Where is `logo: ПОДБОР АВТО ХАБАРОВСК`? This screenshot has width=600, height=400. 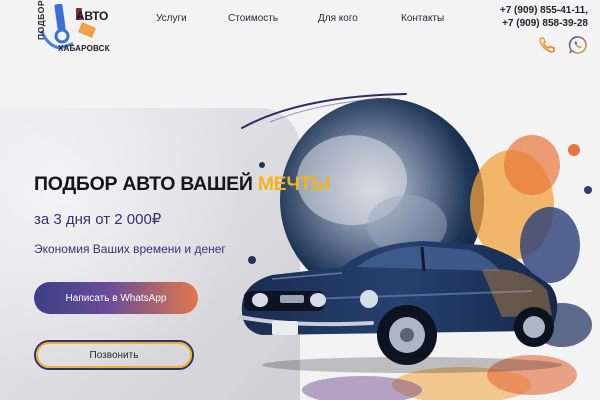
logo: ПОДБОР АВТО ХАБАРОВСК is located at coordinates (72, 29).